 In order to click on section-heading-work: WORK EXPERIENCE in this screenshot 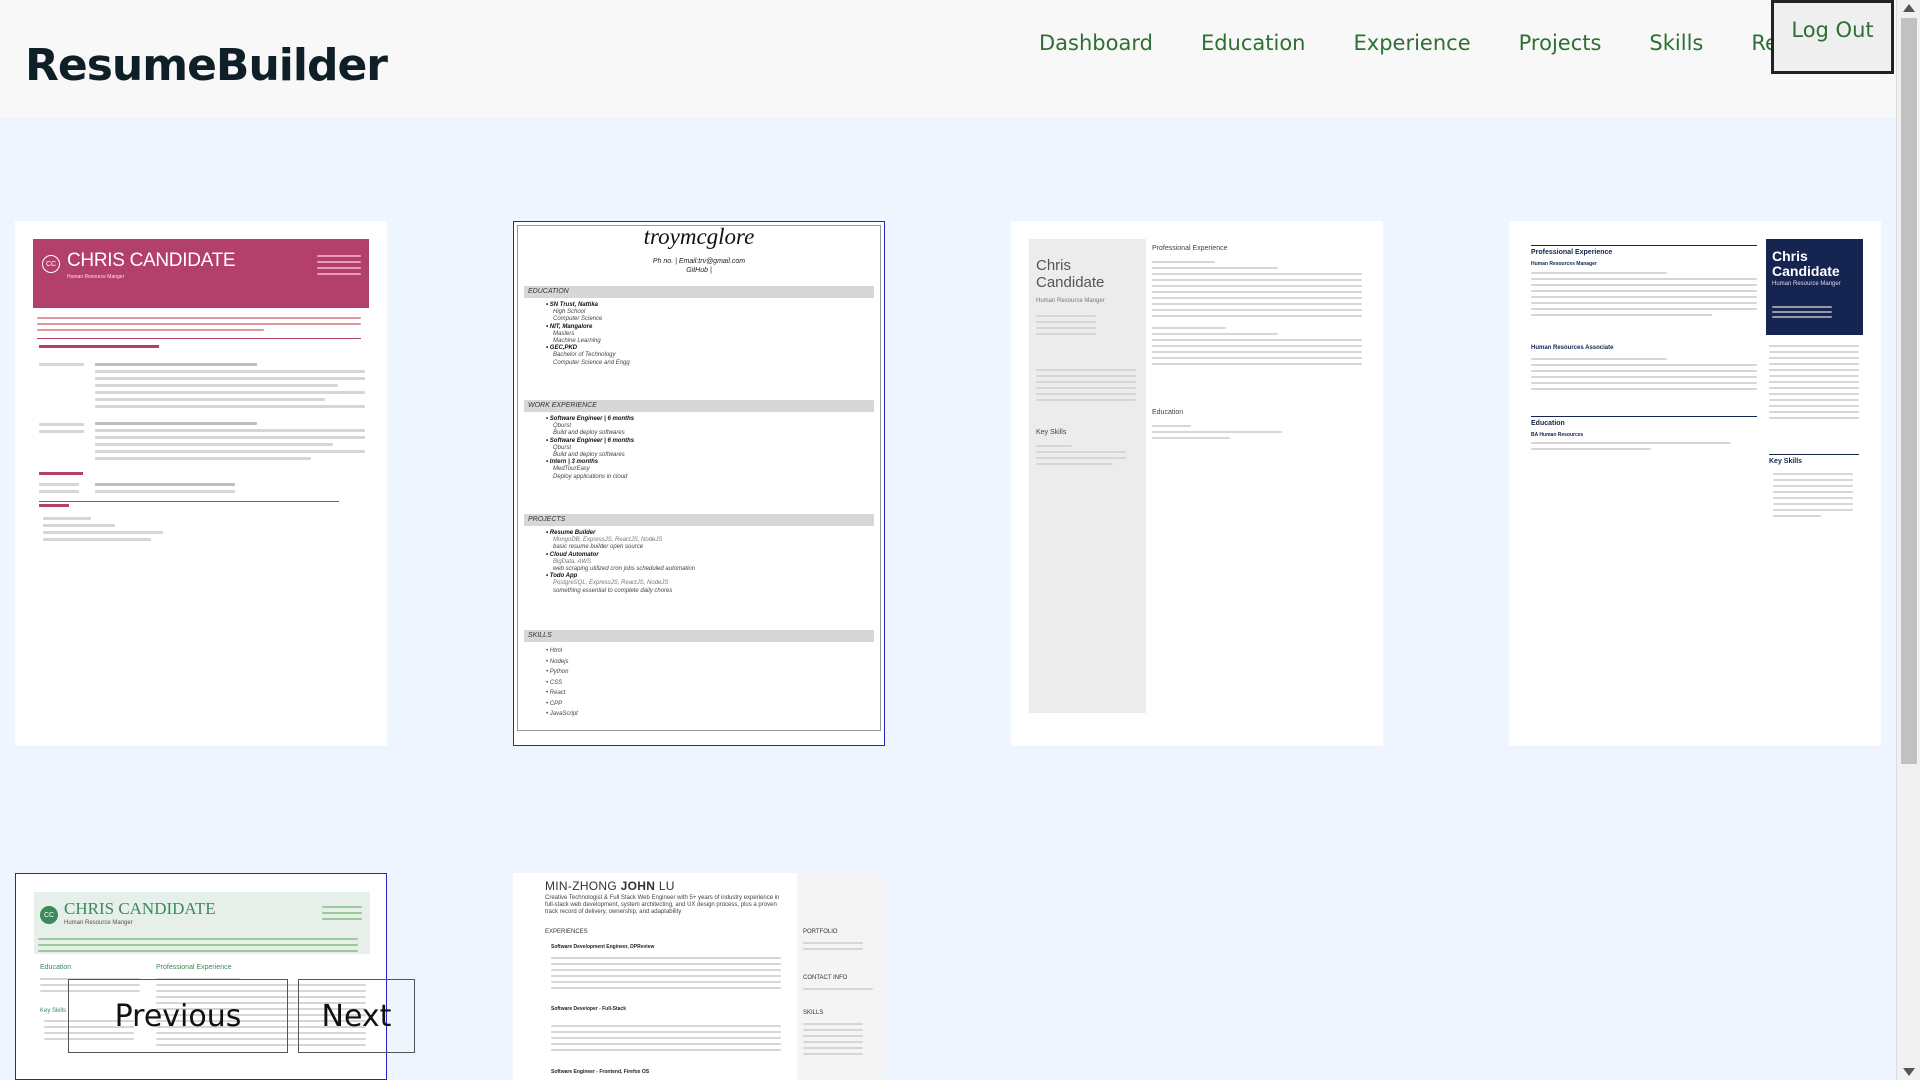, I will do `click(699, 406)`.